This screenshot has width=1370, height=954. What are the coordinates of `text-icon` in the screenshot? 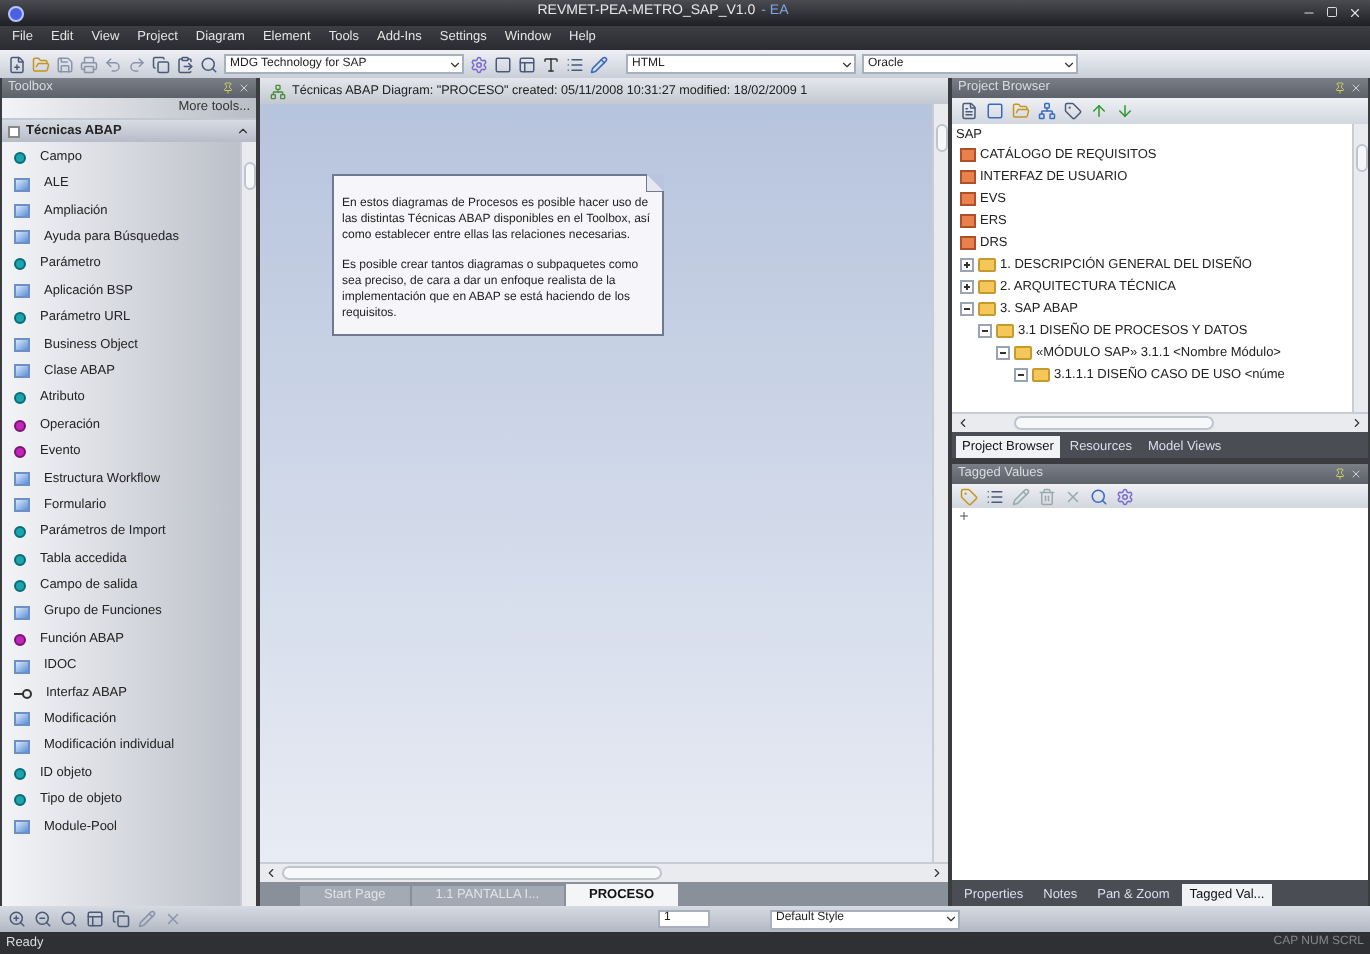 It's located at (551, 64).